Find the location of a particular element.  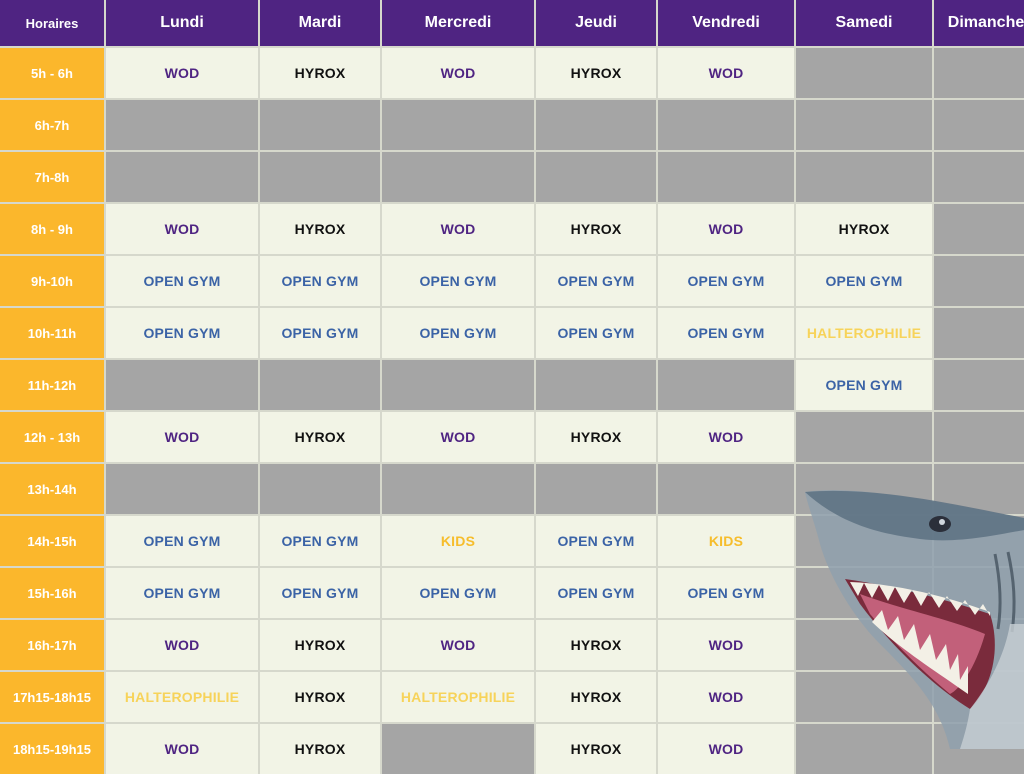

class-cell-mercredi: HALTEROPHILIE is located at coordinates (458, 697).